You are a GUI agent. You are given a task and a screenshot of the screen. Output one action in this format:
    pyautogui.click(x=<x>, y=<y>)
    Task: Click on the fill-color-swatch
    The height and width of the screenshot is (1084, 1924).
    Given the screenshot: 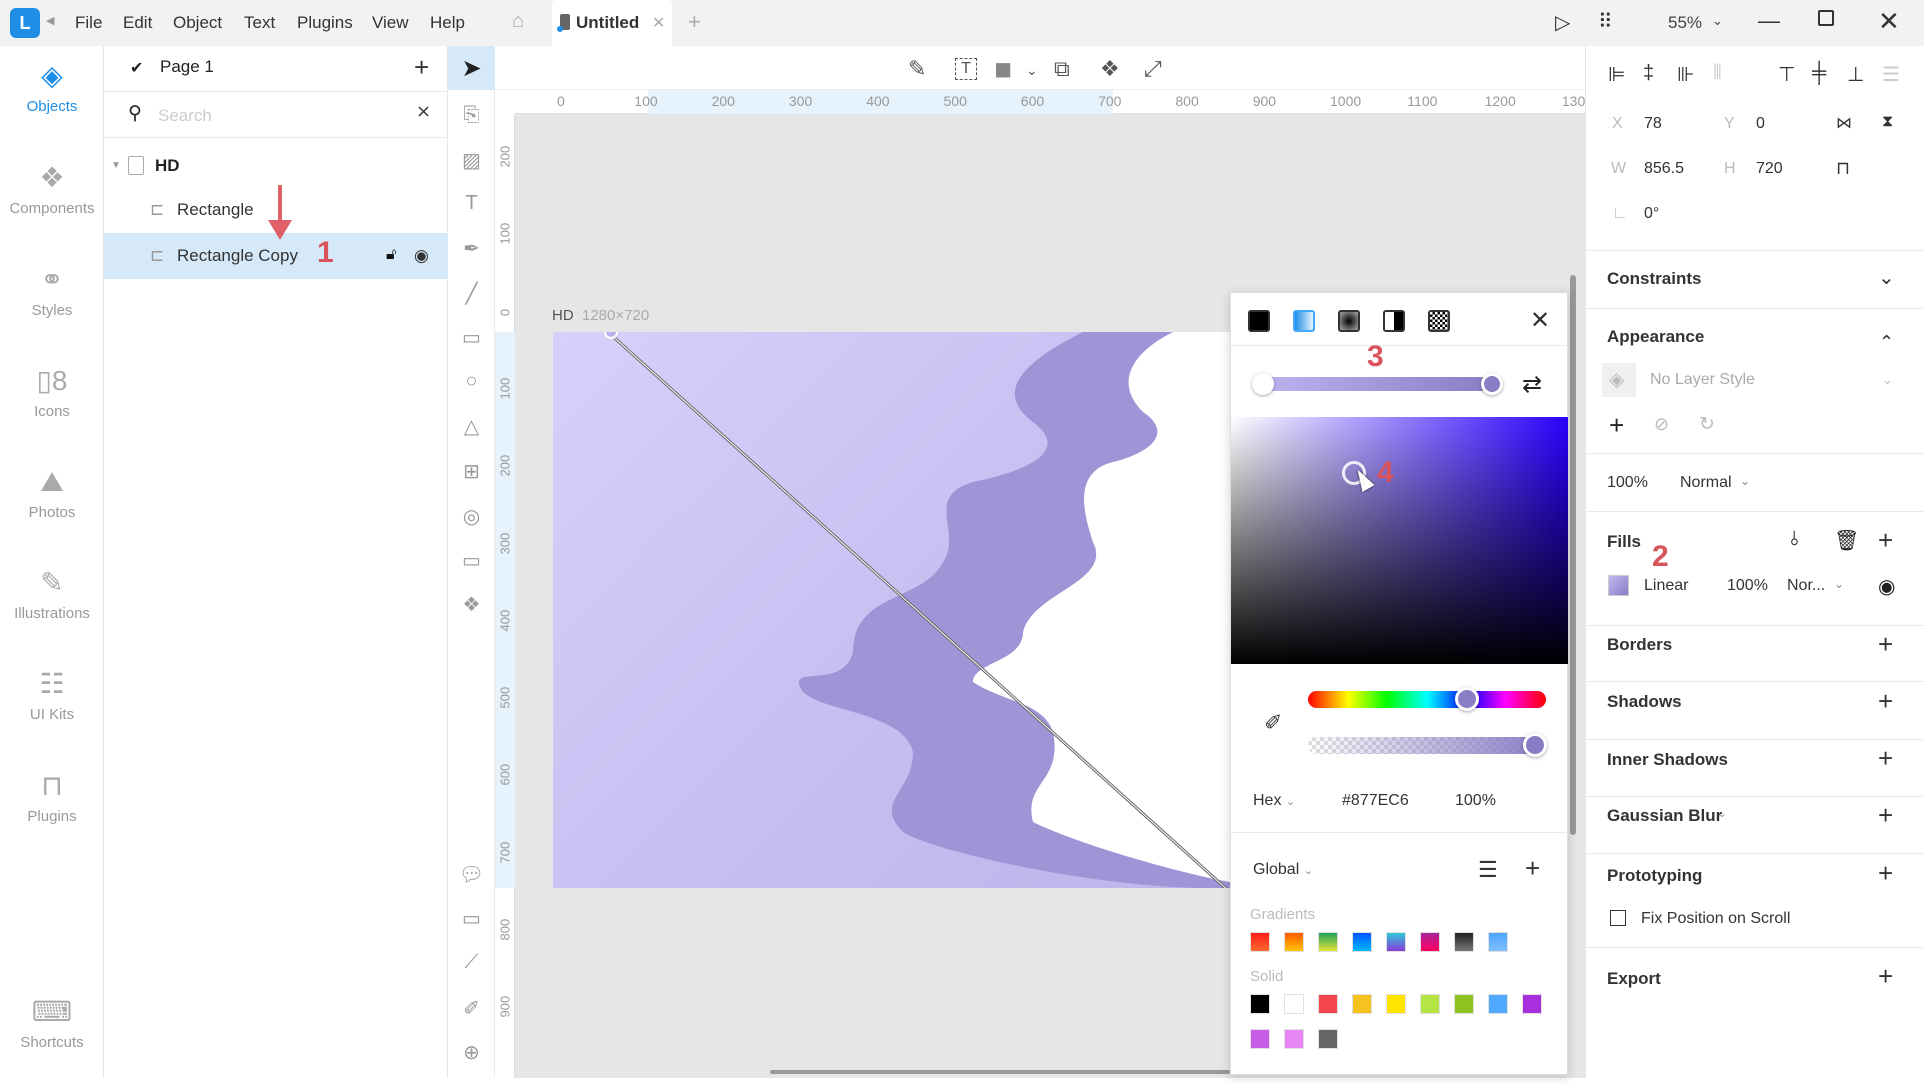 What is the action you would take?
    pyautogui.click(x=1618, y=585)
    